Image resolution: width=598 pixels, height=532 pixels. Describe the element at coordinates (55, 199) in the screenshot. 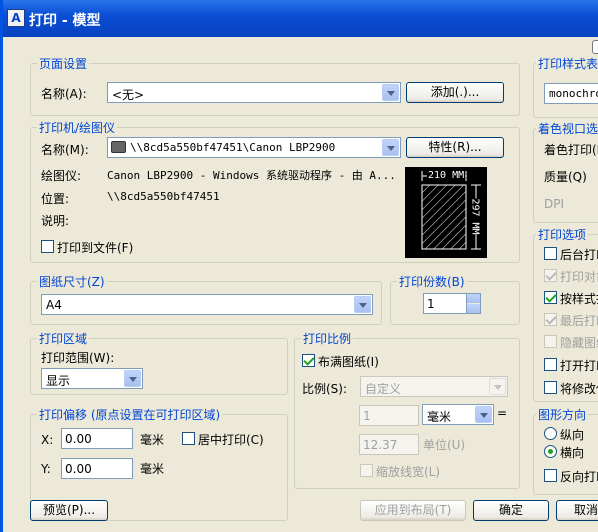

I see `location-label: 位置:` at that location.